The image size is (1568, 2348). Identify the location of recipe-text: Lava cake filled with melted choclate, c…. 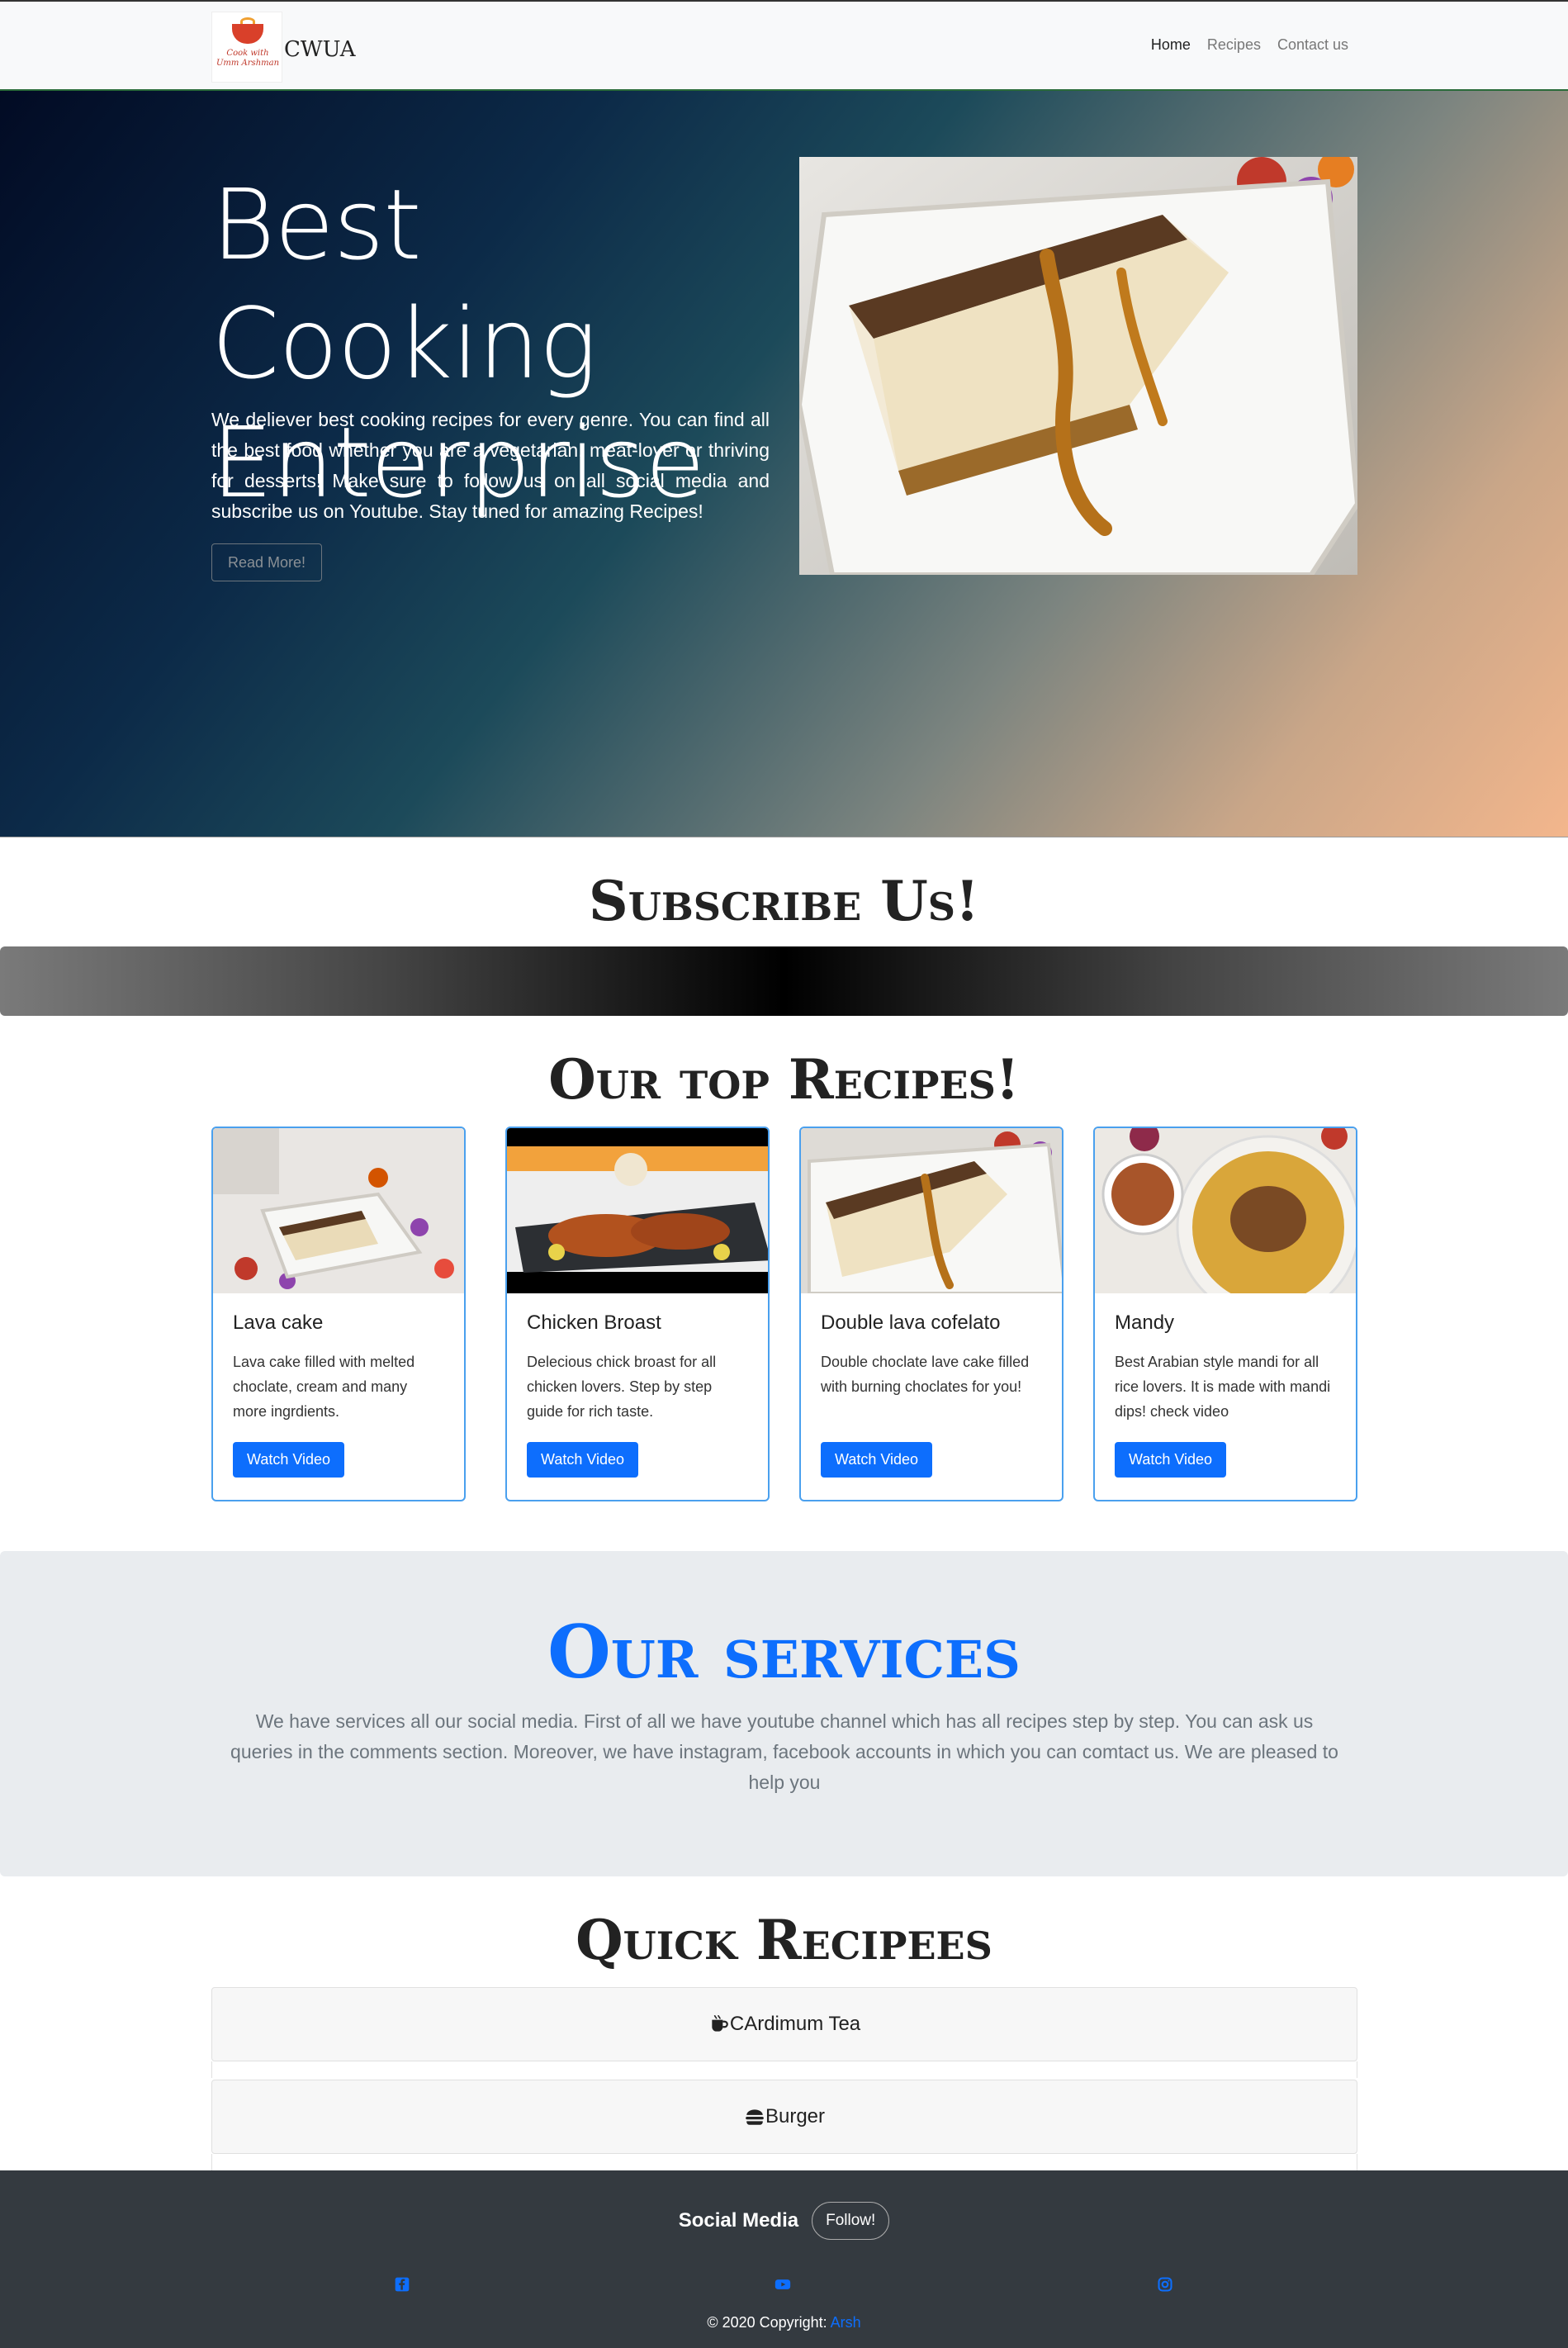
(324, 1387).